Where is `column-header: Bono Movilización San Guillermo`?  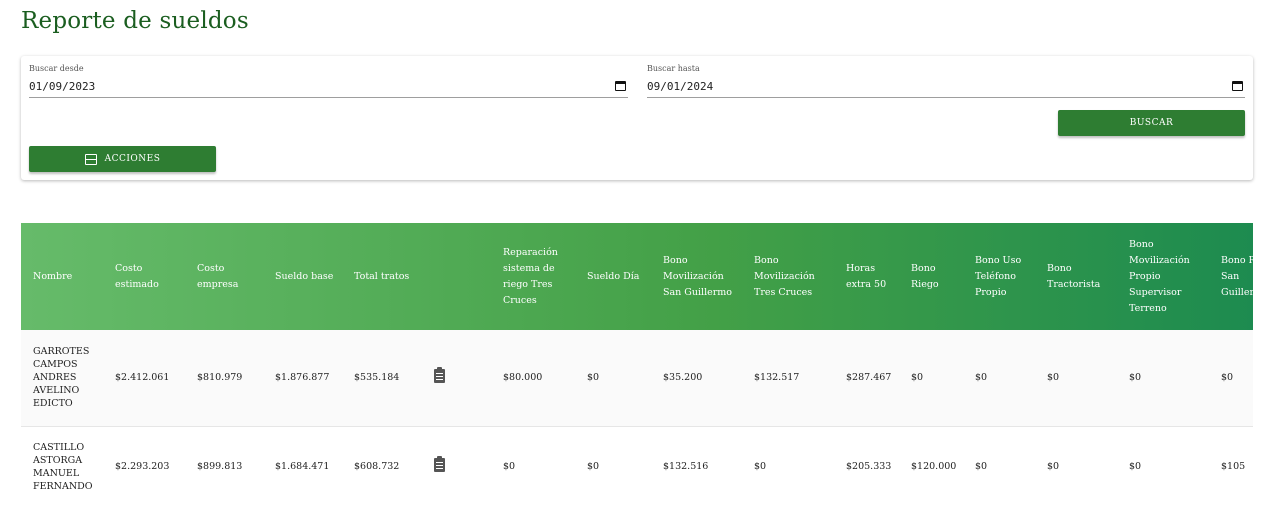
column-header: Bono Movilización San Guillermo is located at coordinates (696, 276).